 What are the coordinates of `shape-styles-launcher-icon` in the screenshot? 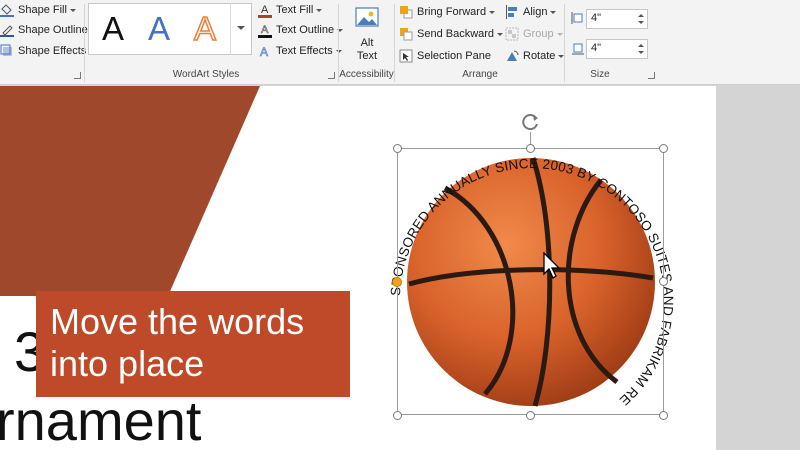 It's located at (77, 75).